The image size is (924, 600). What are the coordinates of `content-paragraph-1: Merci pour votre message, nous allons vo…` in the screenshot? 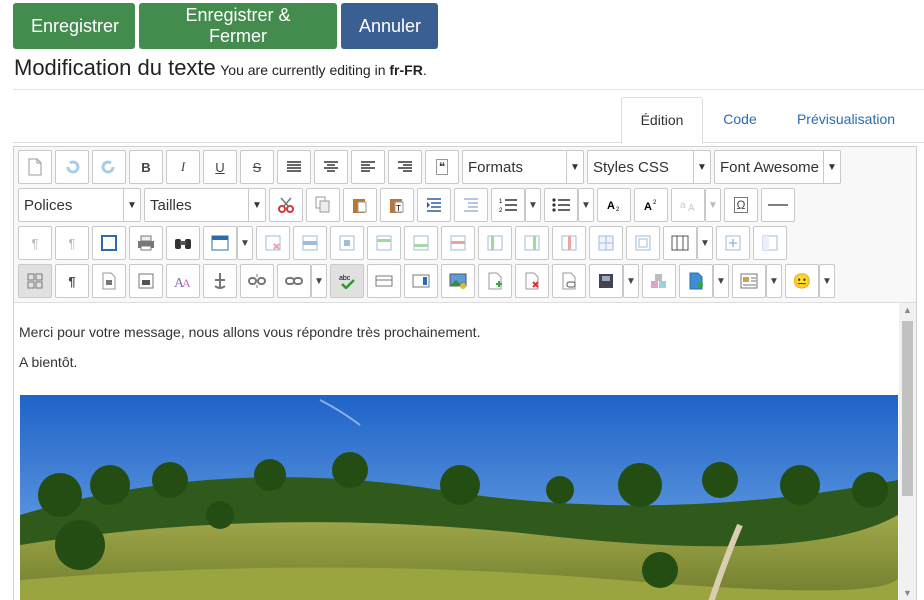 It's located at (250, 332).